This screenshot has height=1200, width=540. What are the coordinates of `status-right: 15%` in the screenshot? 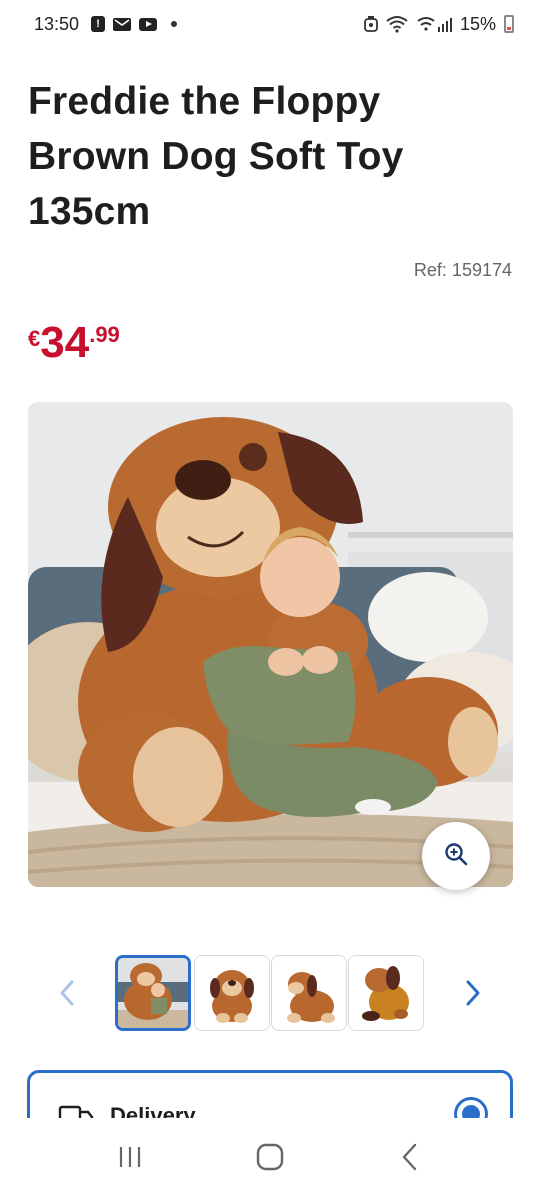 It's located at (439, 24).